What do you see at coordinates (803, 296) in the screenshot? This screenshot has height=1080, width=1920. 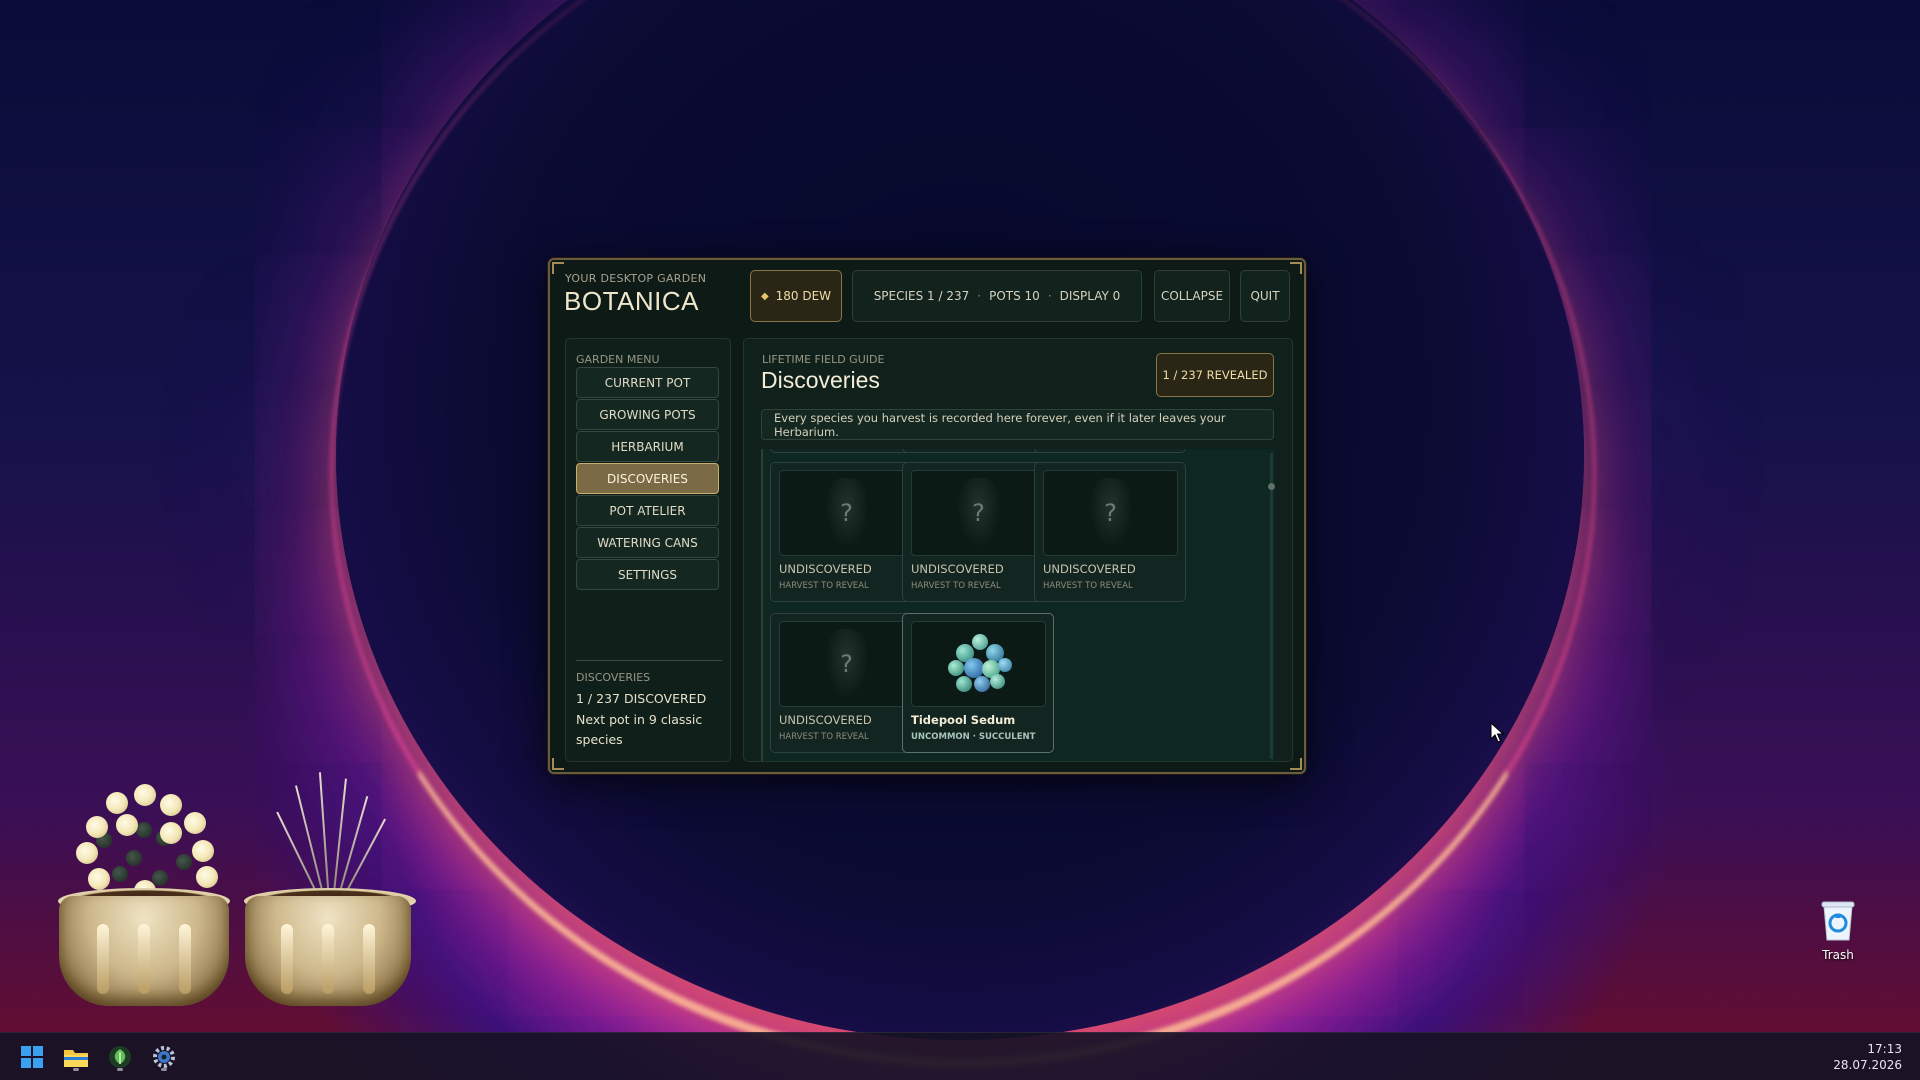 I see `dew-label: 180 DEW` at bounding box center [803, 296].